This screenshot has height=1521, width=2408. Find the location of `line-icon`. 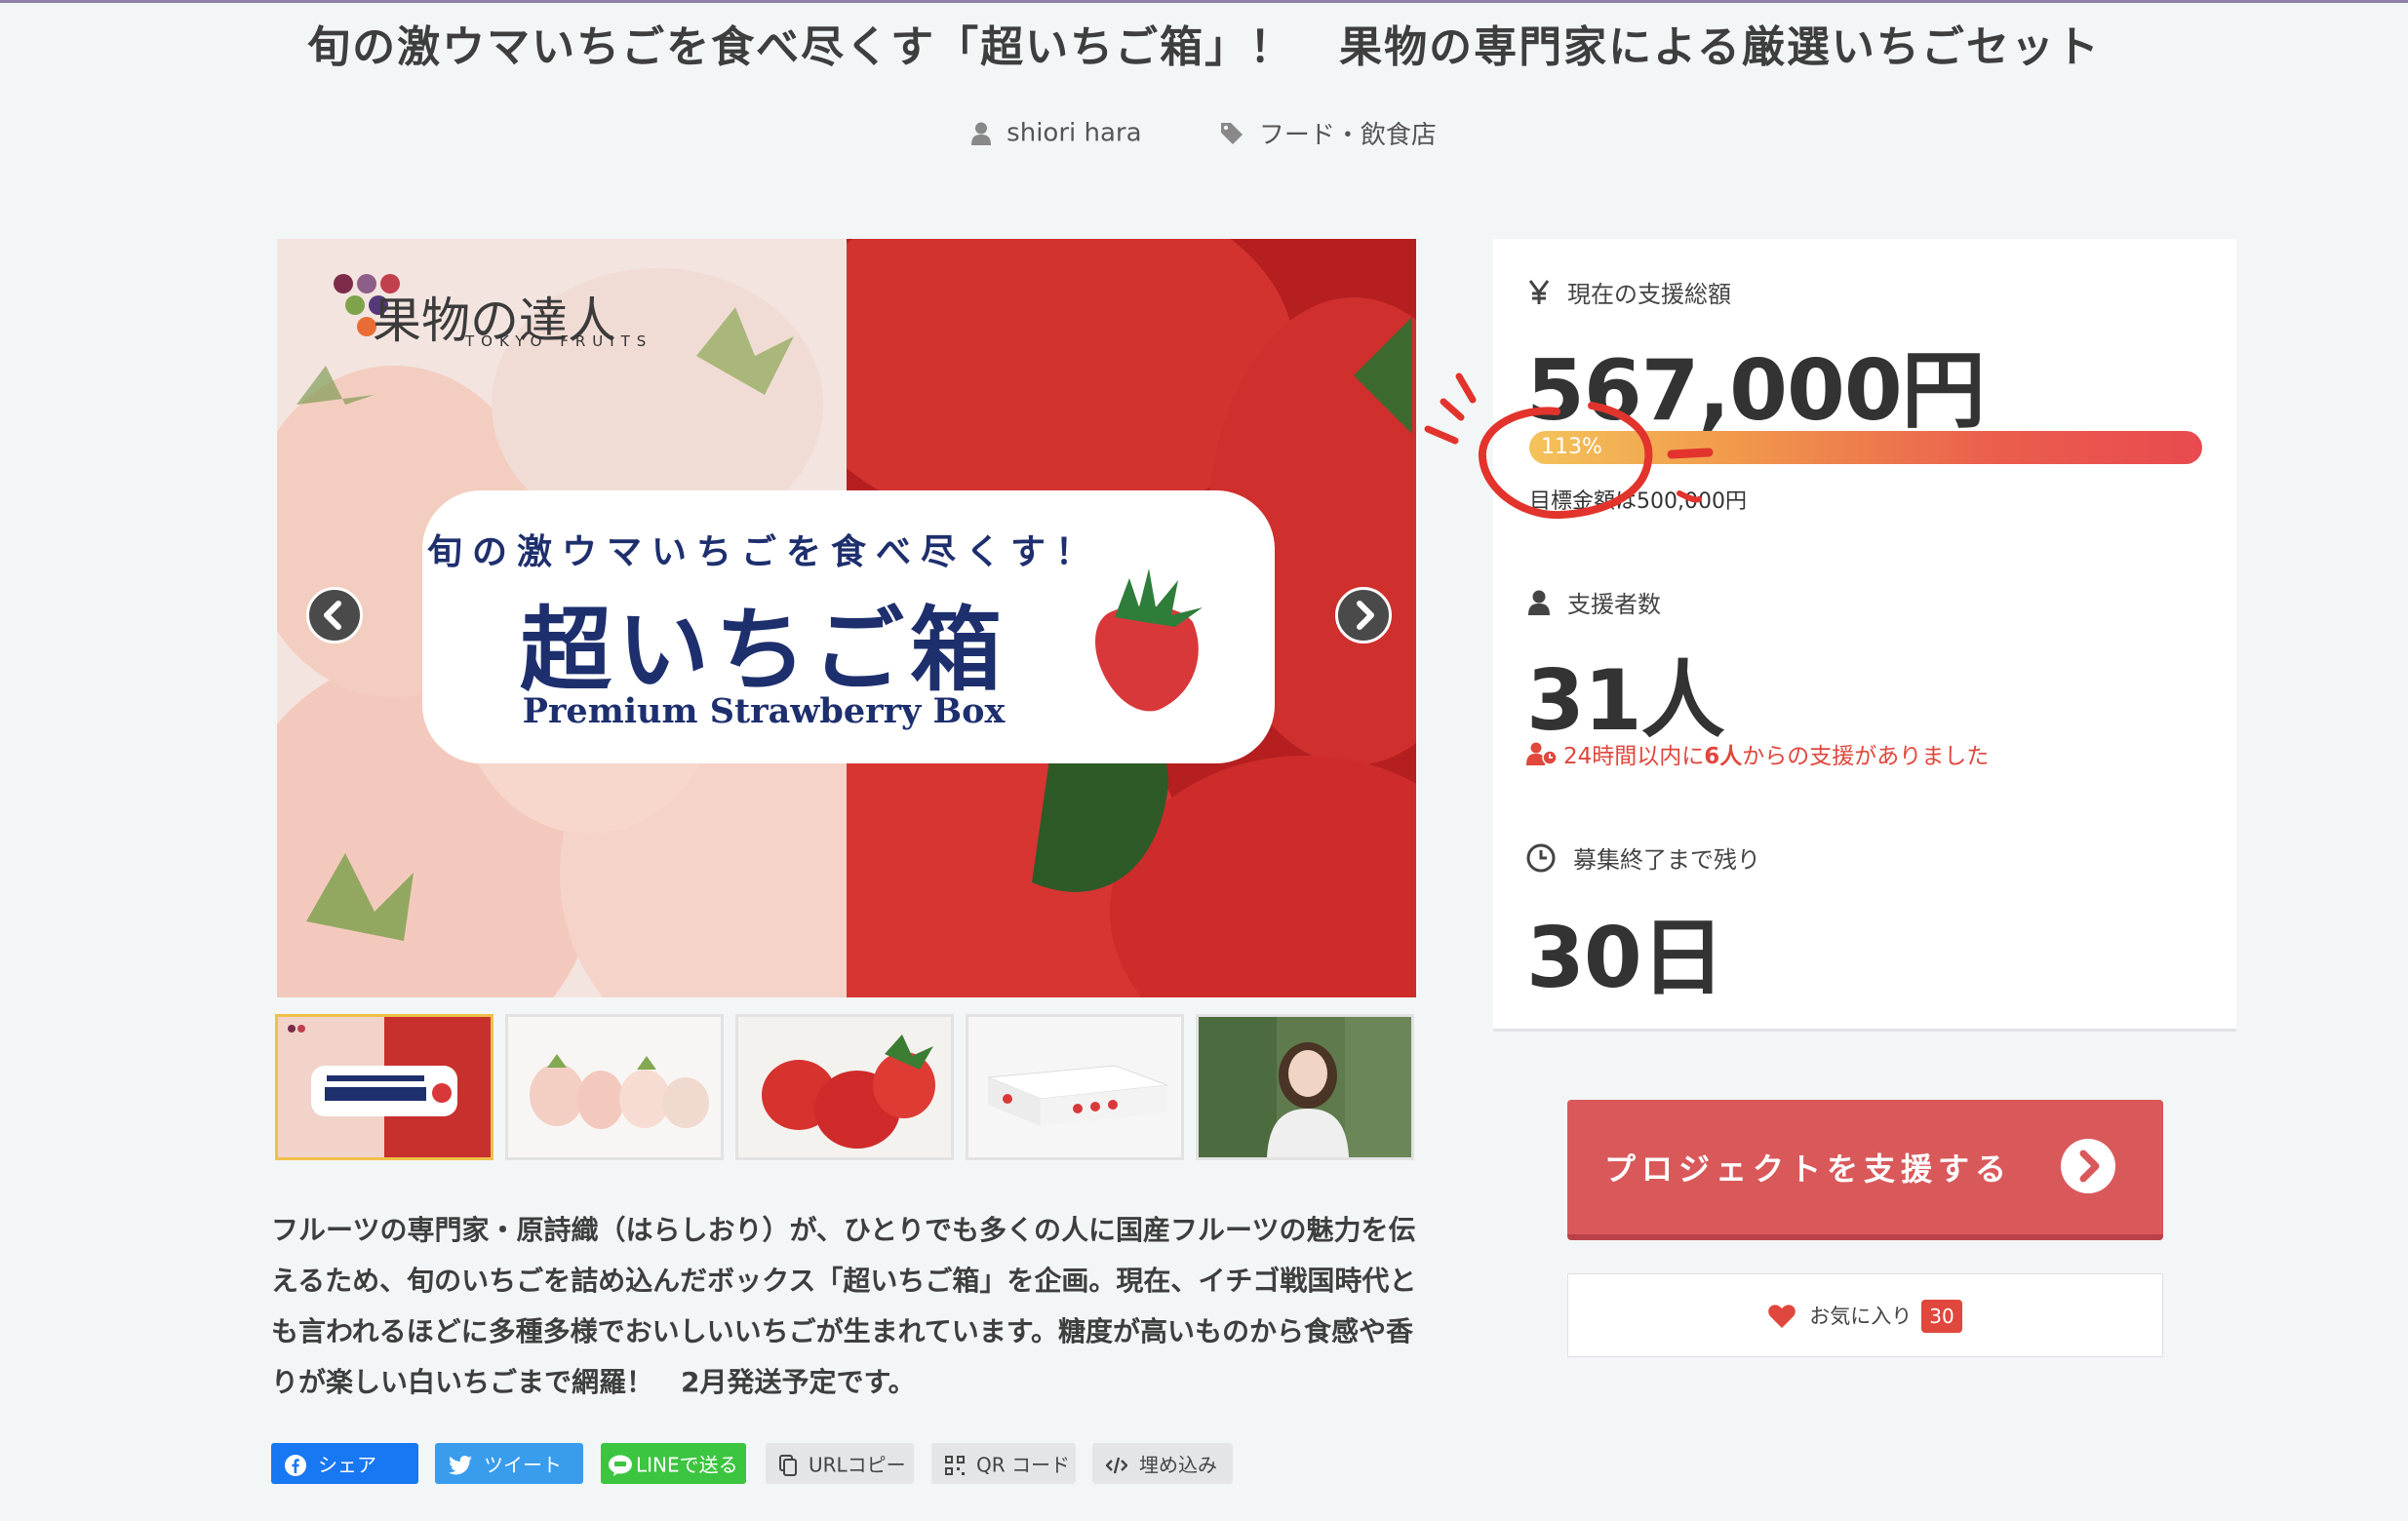

line-icon is located at coordinates (620, 1465).